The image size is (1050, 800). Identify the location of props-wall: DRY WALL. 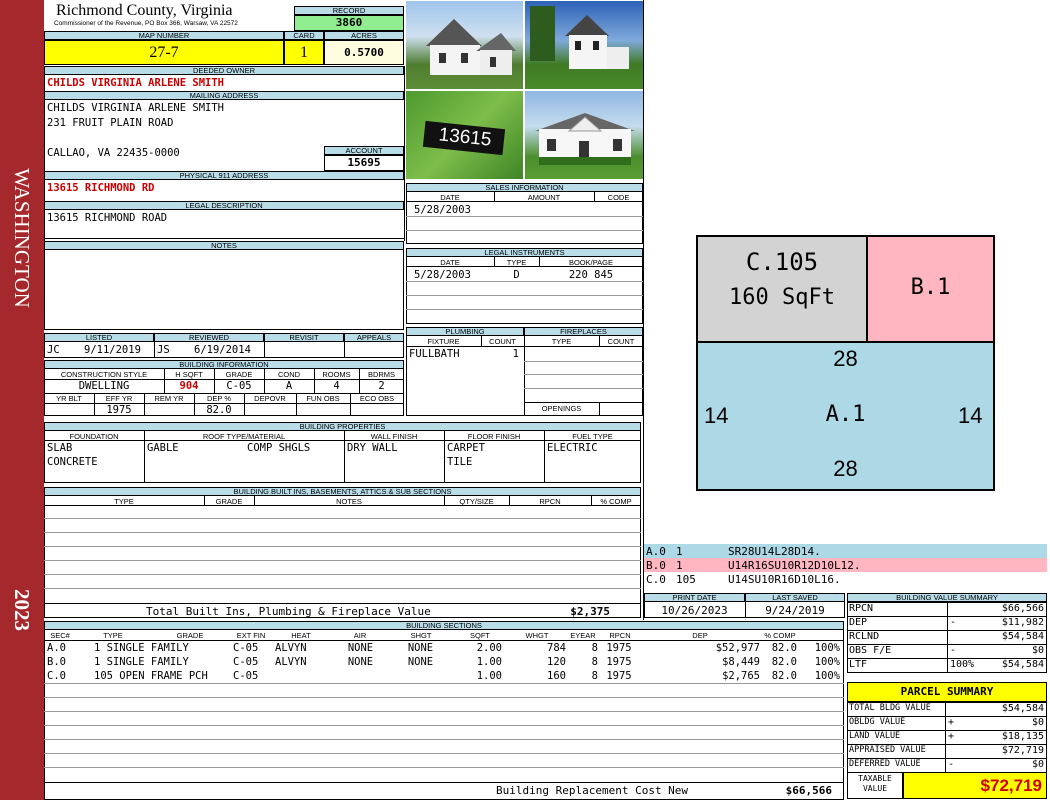
(372, 448).